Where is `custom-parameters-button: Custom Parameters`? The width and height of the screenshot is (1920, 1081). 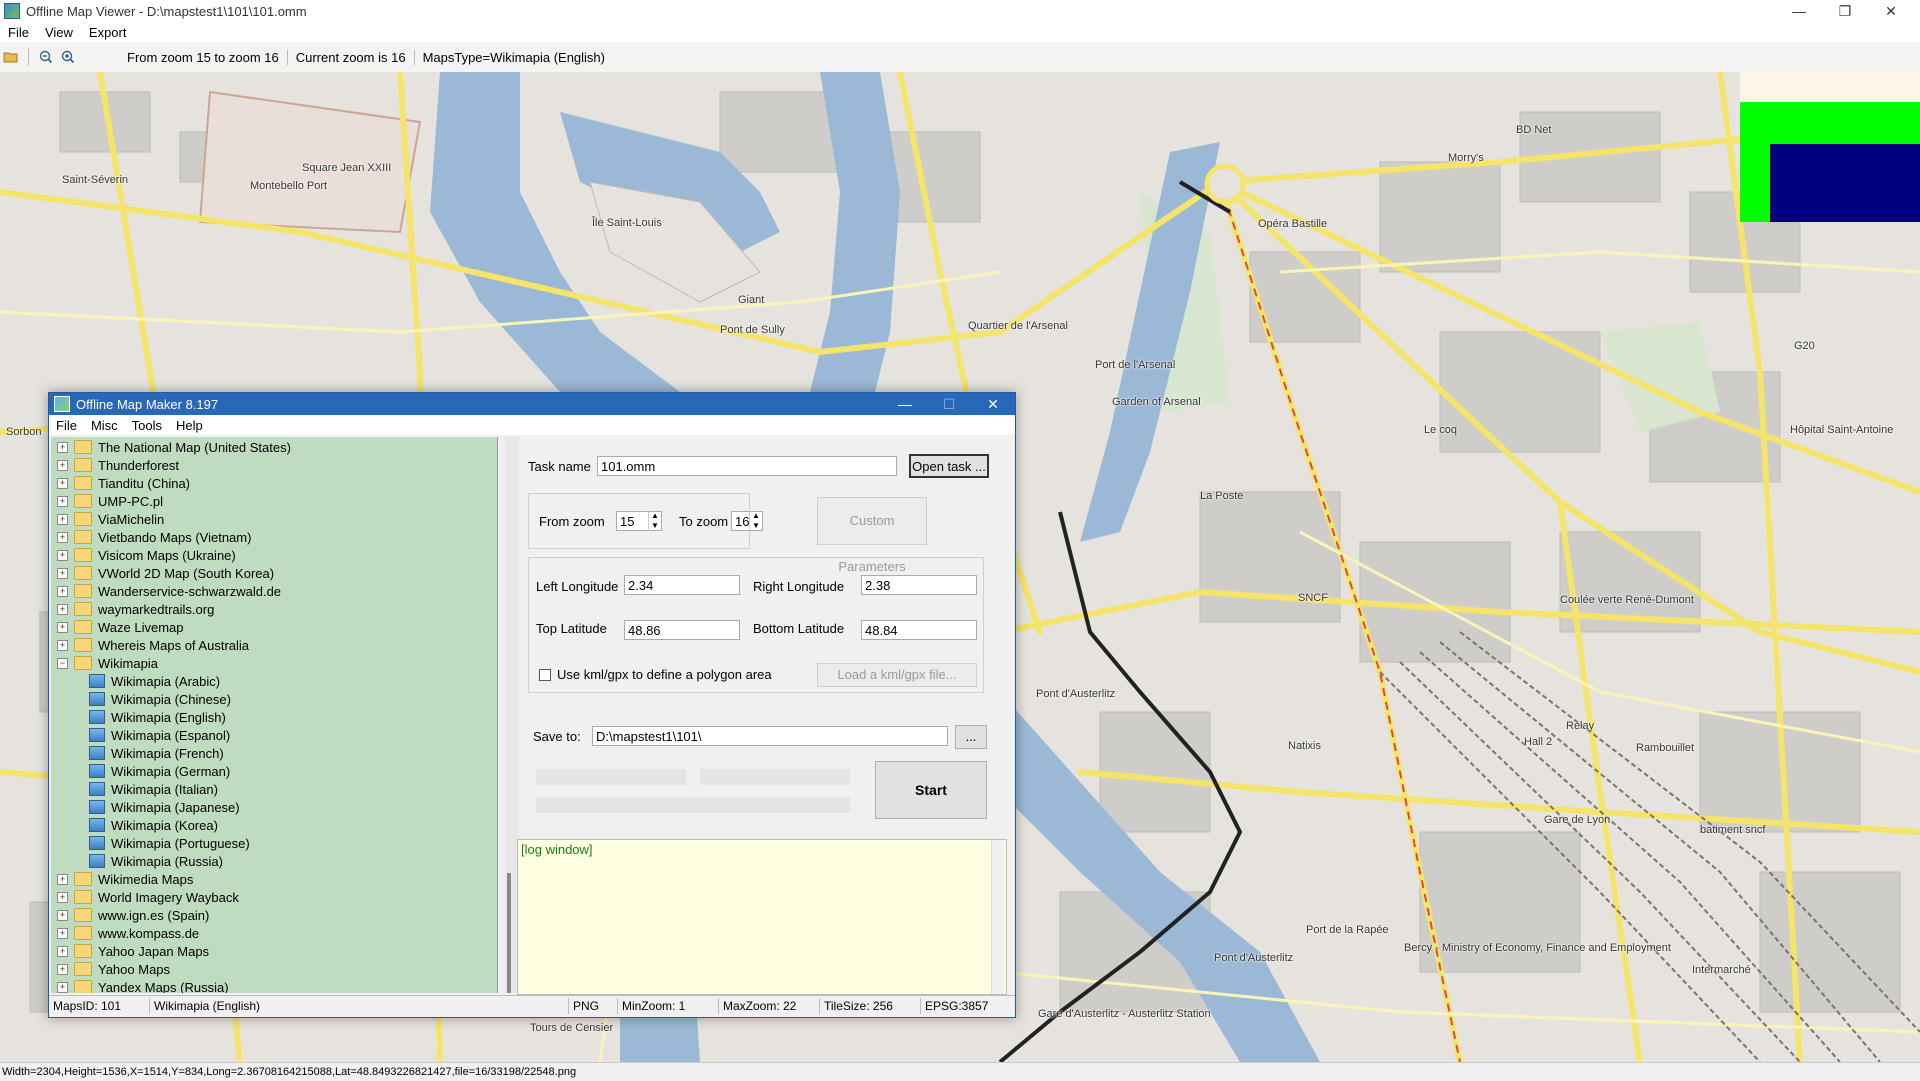
custom-parameters-button: Custom Parameters is located at coordinates (872, 535).